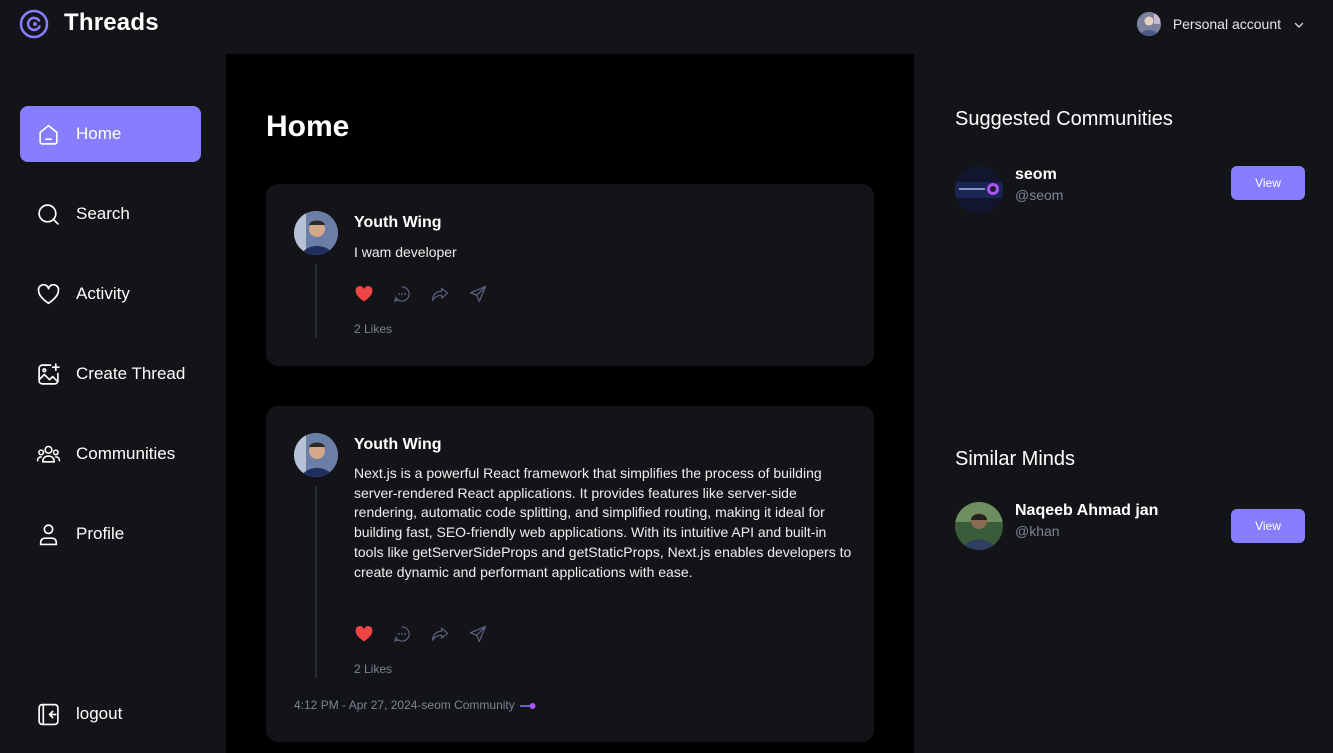 Image resolution: width=1333 pixels, height=753 pixels. Describe the element at coordinates (34, 24) in the screenshot. I see `threads-logo-icon` at that location.